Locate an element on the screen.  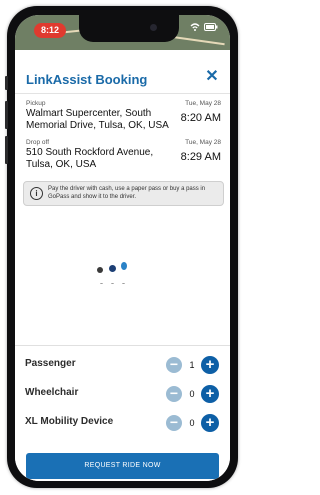
wheelchair-count: 0 is located at coordinates (192, 394).